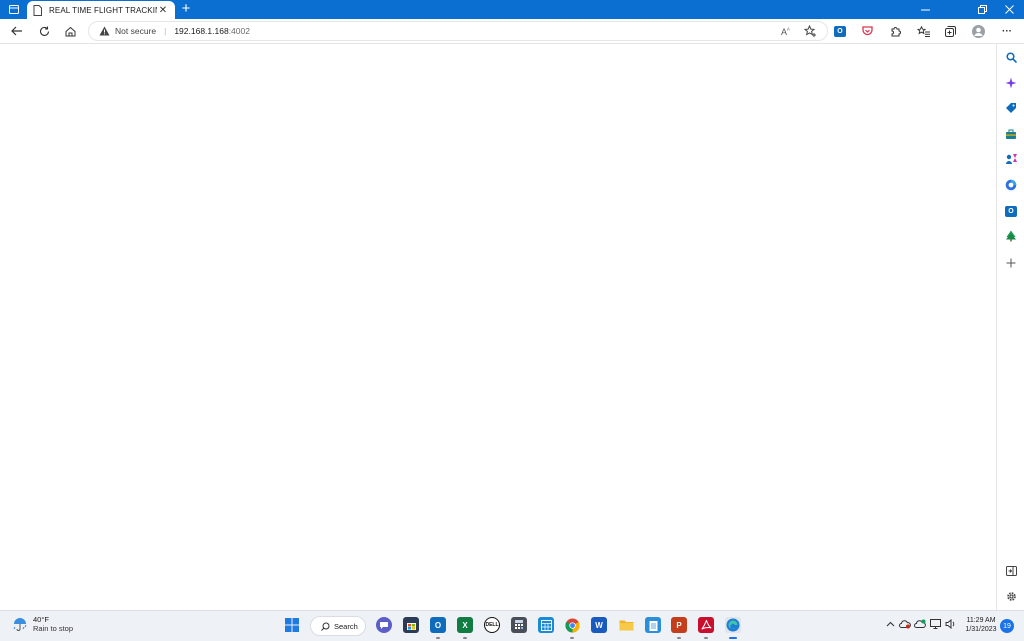 This screenshot has height=641, width=1024. Describe the element at coordinates (1010, 327) in the screenshot. I see `edge-sidebar: O` at that location.